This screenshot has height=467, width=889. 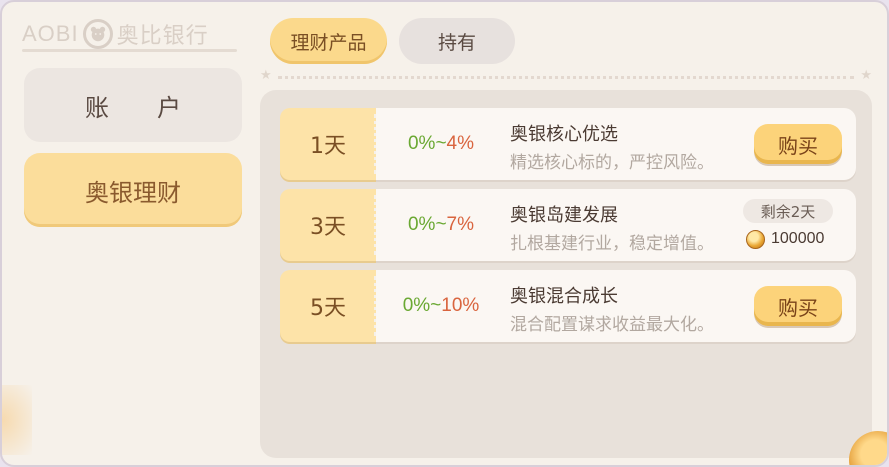 What do you see at coordinates (564, 134) in the screenshot?
I see `product-name: 奥银核心优选` at bounding box center [564, 134].